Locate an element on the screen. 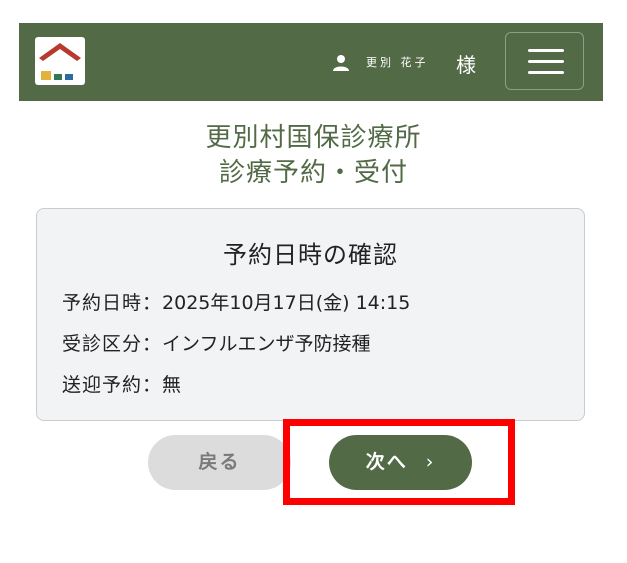  detail-label: 送迎予約： is located at coordinates (112, 385).